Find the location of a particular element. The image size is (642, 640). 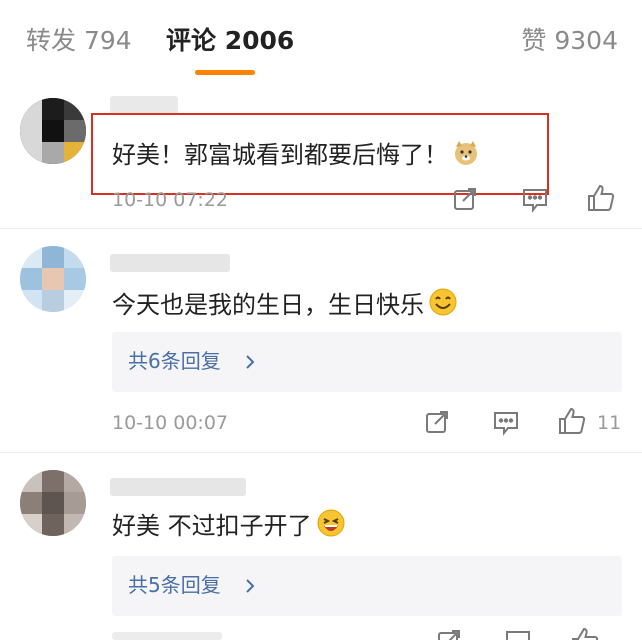

comment-text: 好美 不过扣子开了 is located at coordinates (229, 527).